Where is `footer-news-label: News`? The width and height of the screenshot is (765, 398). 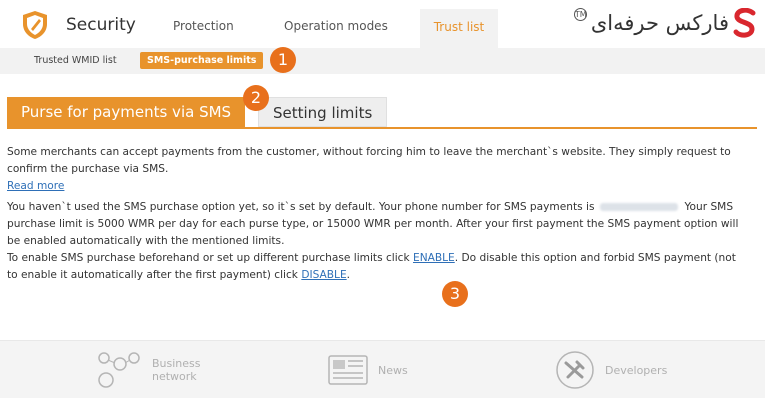
footer-news-label: News is located at coordinates (393, 370).